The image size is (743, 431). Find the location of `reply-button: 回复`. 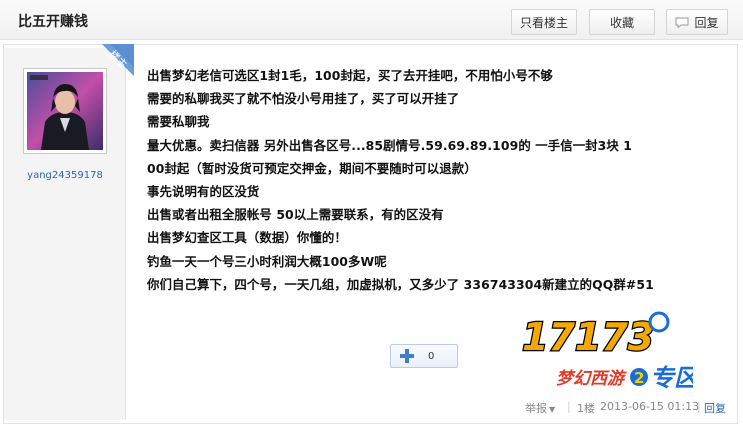

reply-button: 回复 is located at coordinates (697, 22).